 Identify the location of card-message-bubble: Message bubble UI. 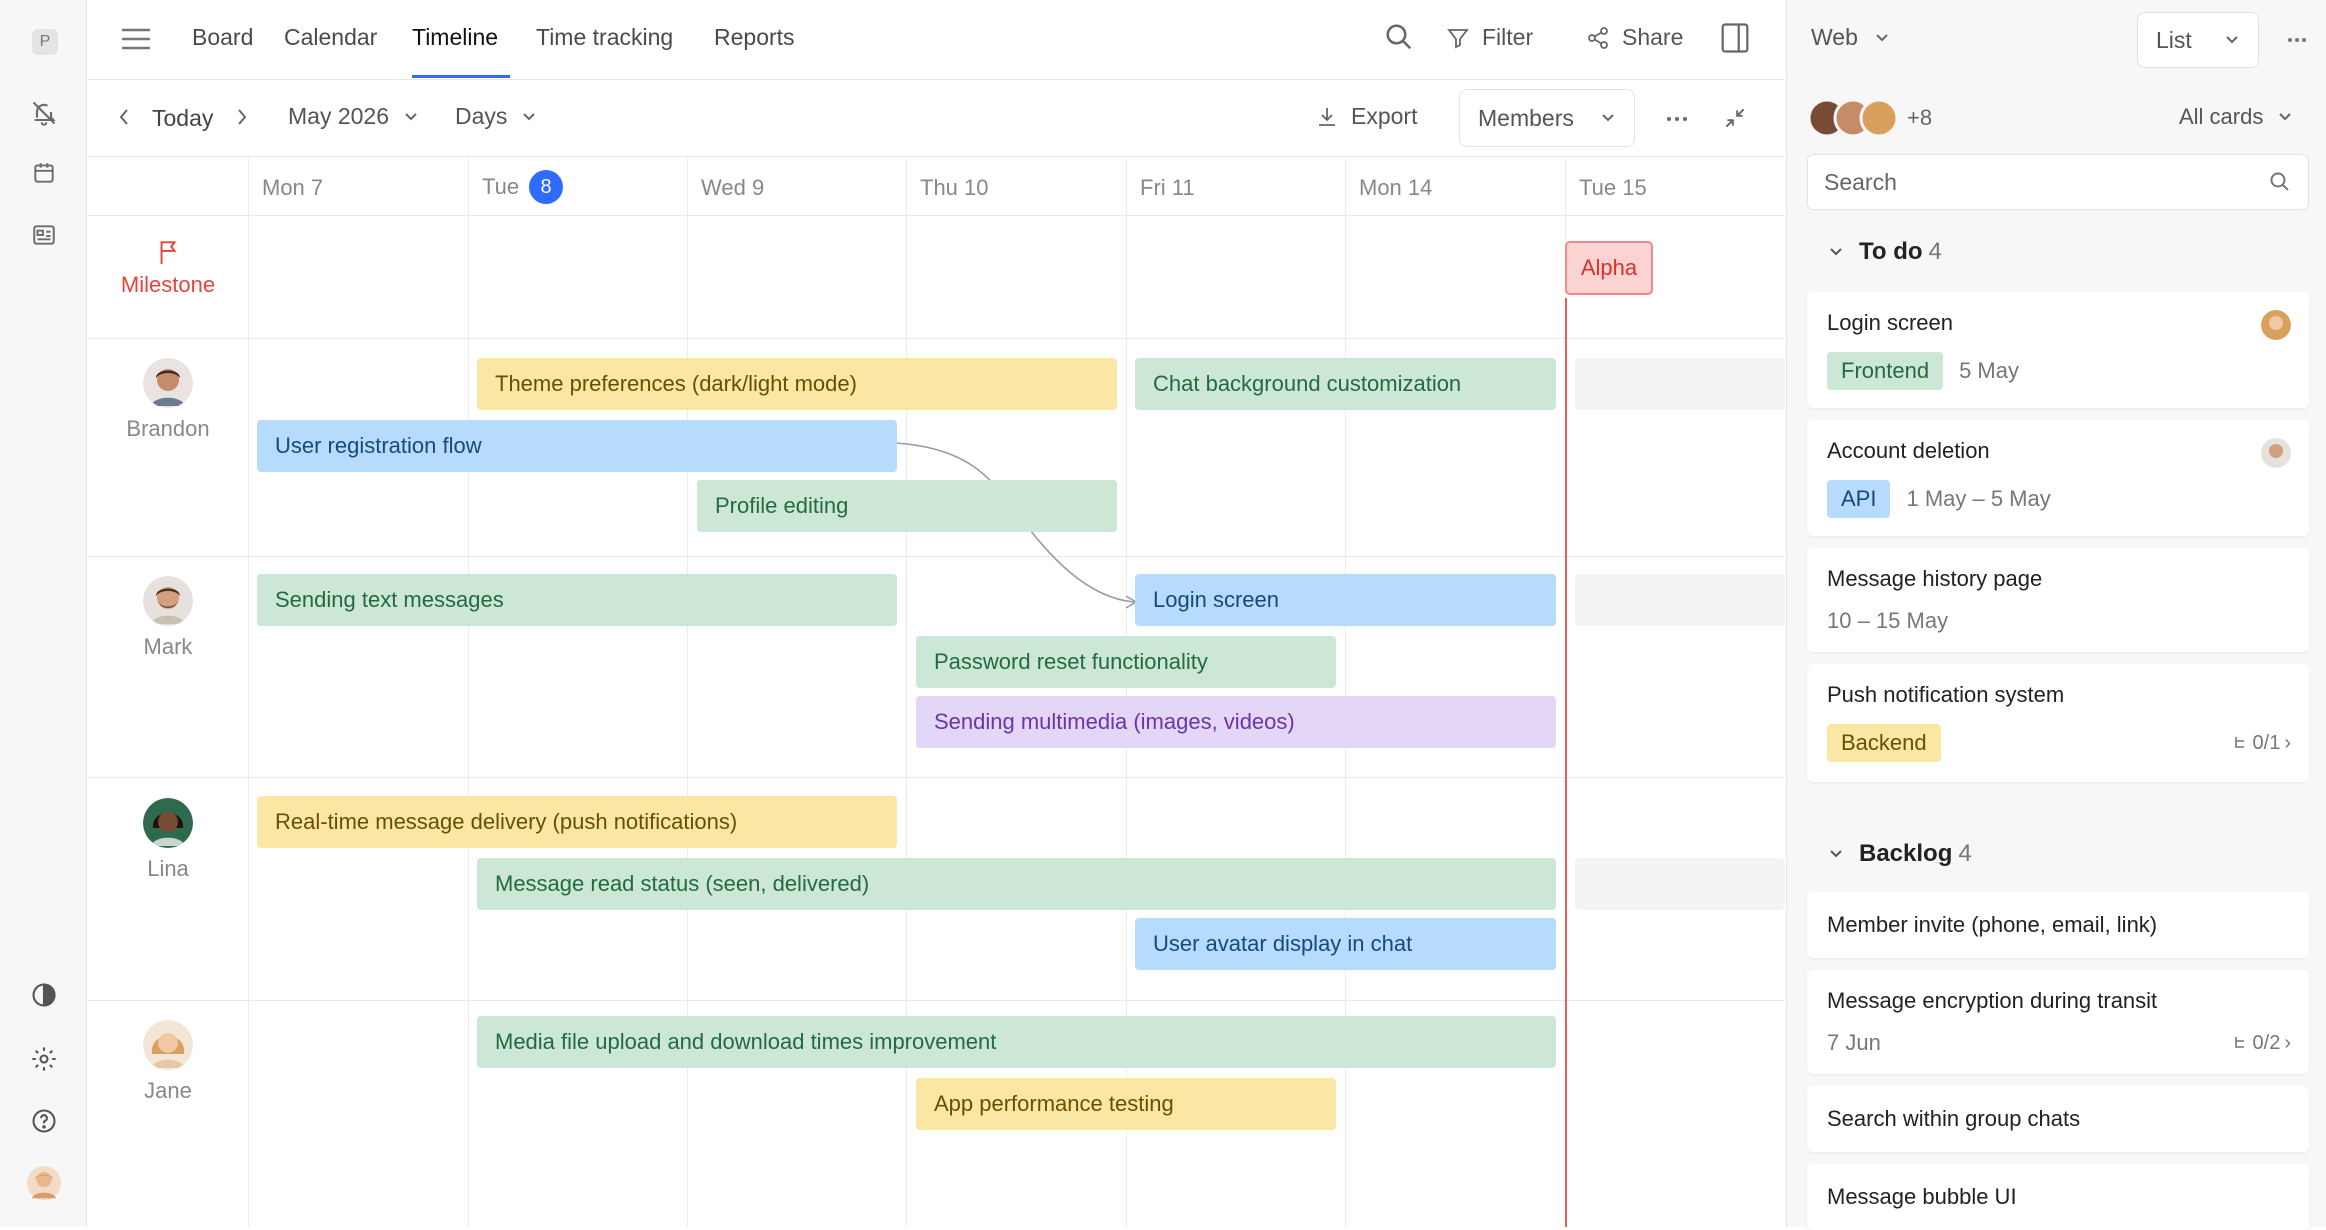
(2058, 1197).